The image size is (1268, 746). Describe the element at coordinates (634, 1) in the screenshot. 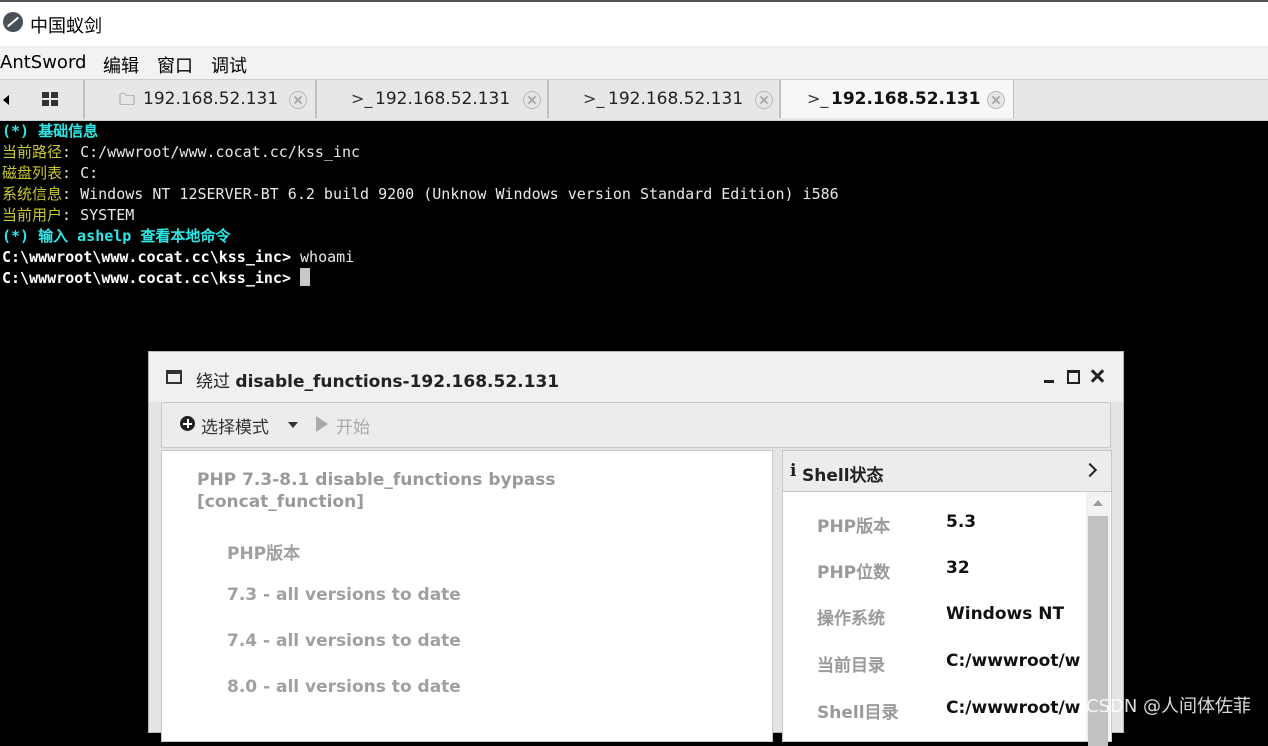

I see `titlebar-border` at that location.